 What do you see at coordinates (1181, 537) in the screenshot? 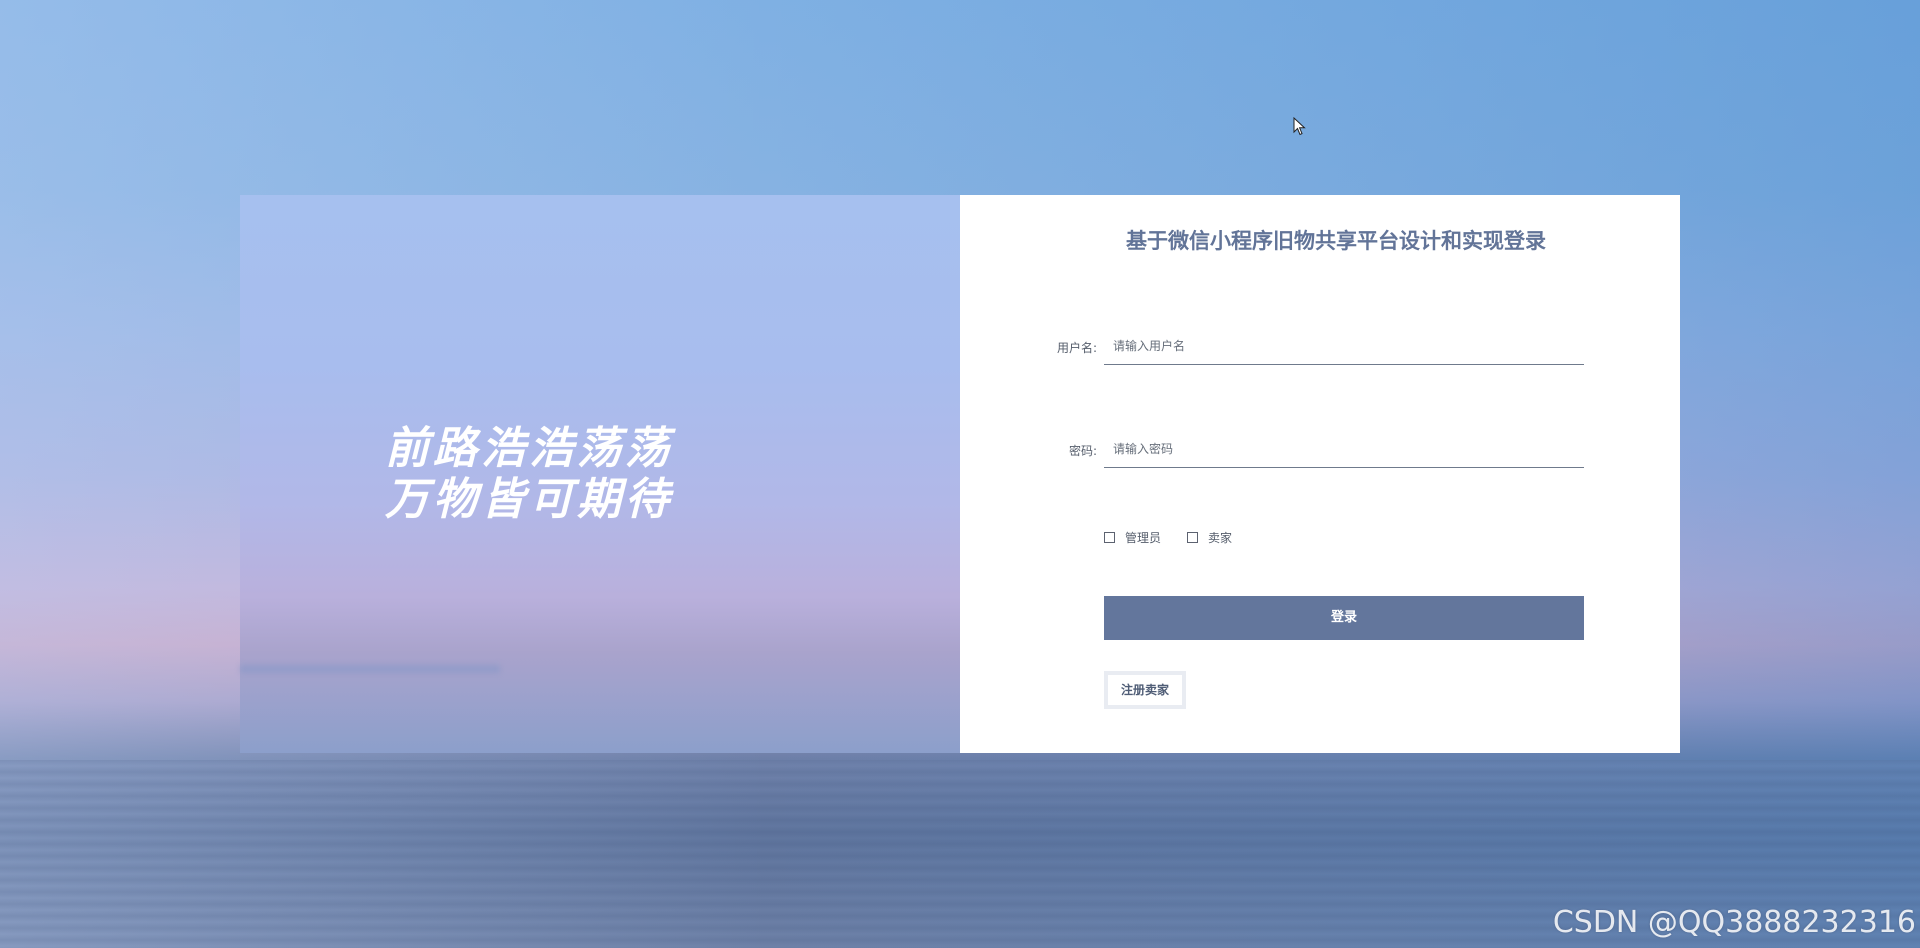
I see `role-selector: 管理员 卖家` at bounding box center [1181, 537].